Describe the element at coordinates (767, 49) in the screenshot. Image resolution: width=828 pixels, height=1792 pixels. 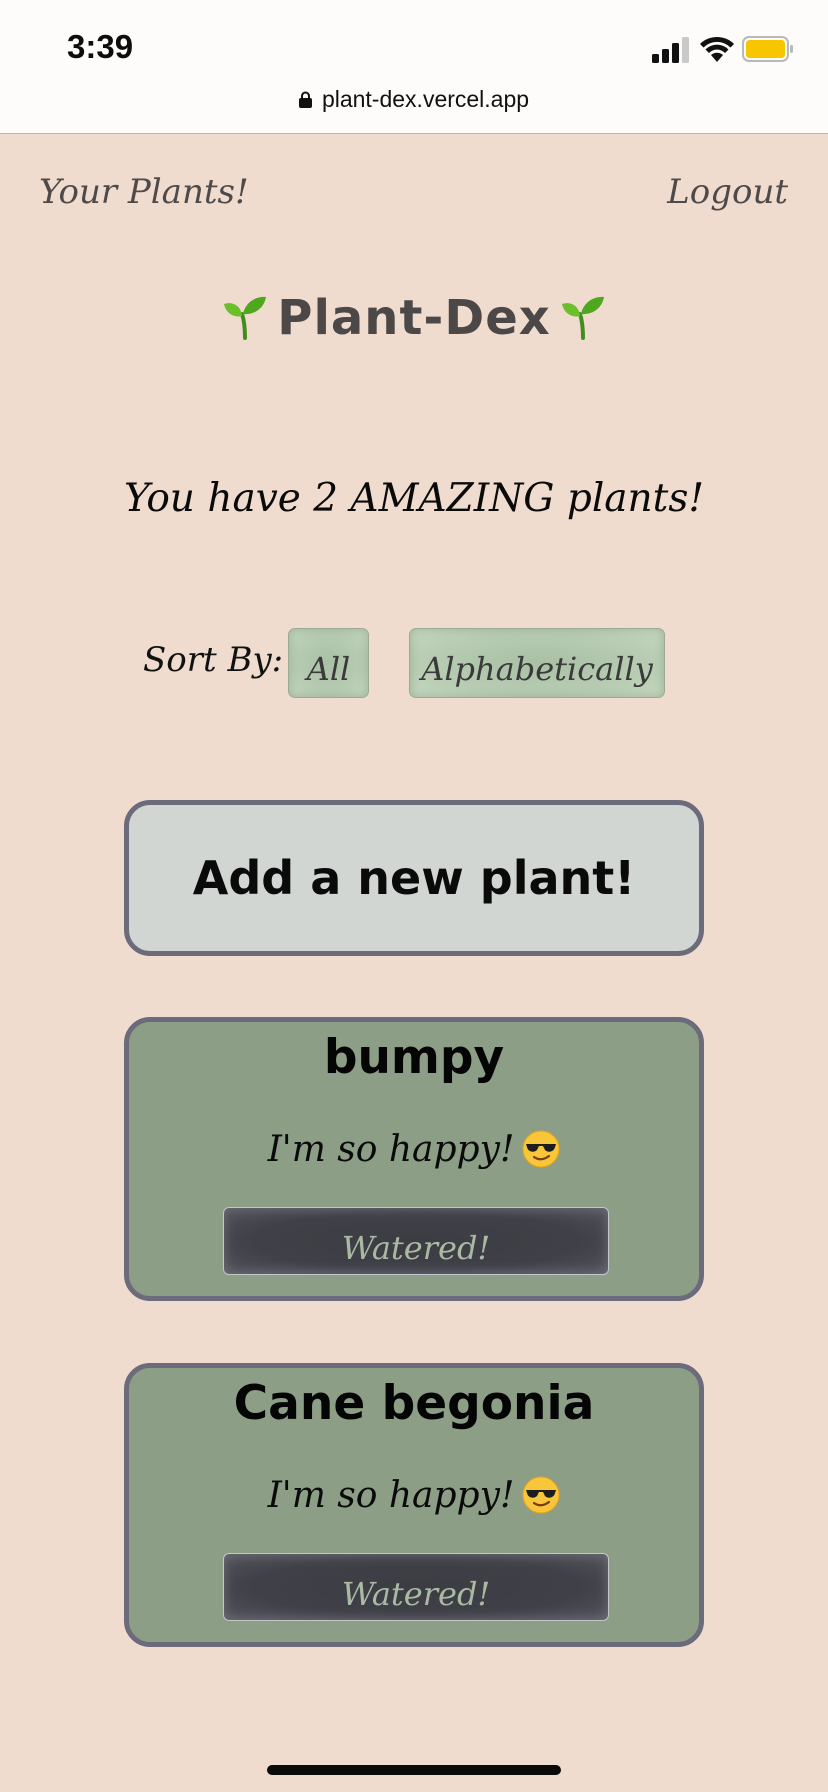
I see `battery-icon` at that location.